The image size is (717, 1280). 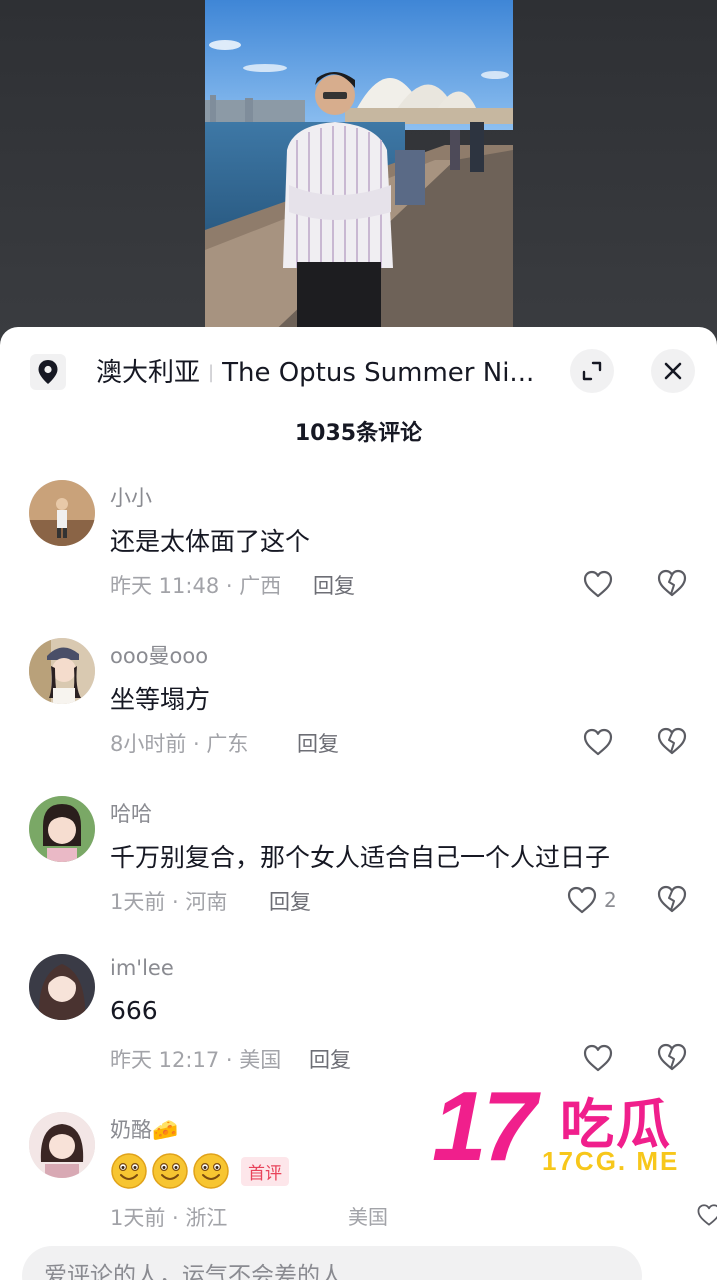 I want to click on comment-username: 哈哈, so click(x=131, y=813).